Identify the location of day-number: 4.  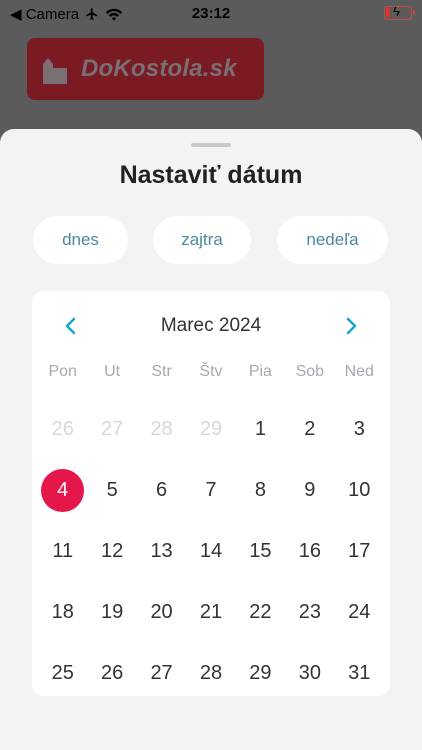
(63, 490).